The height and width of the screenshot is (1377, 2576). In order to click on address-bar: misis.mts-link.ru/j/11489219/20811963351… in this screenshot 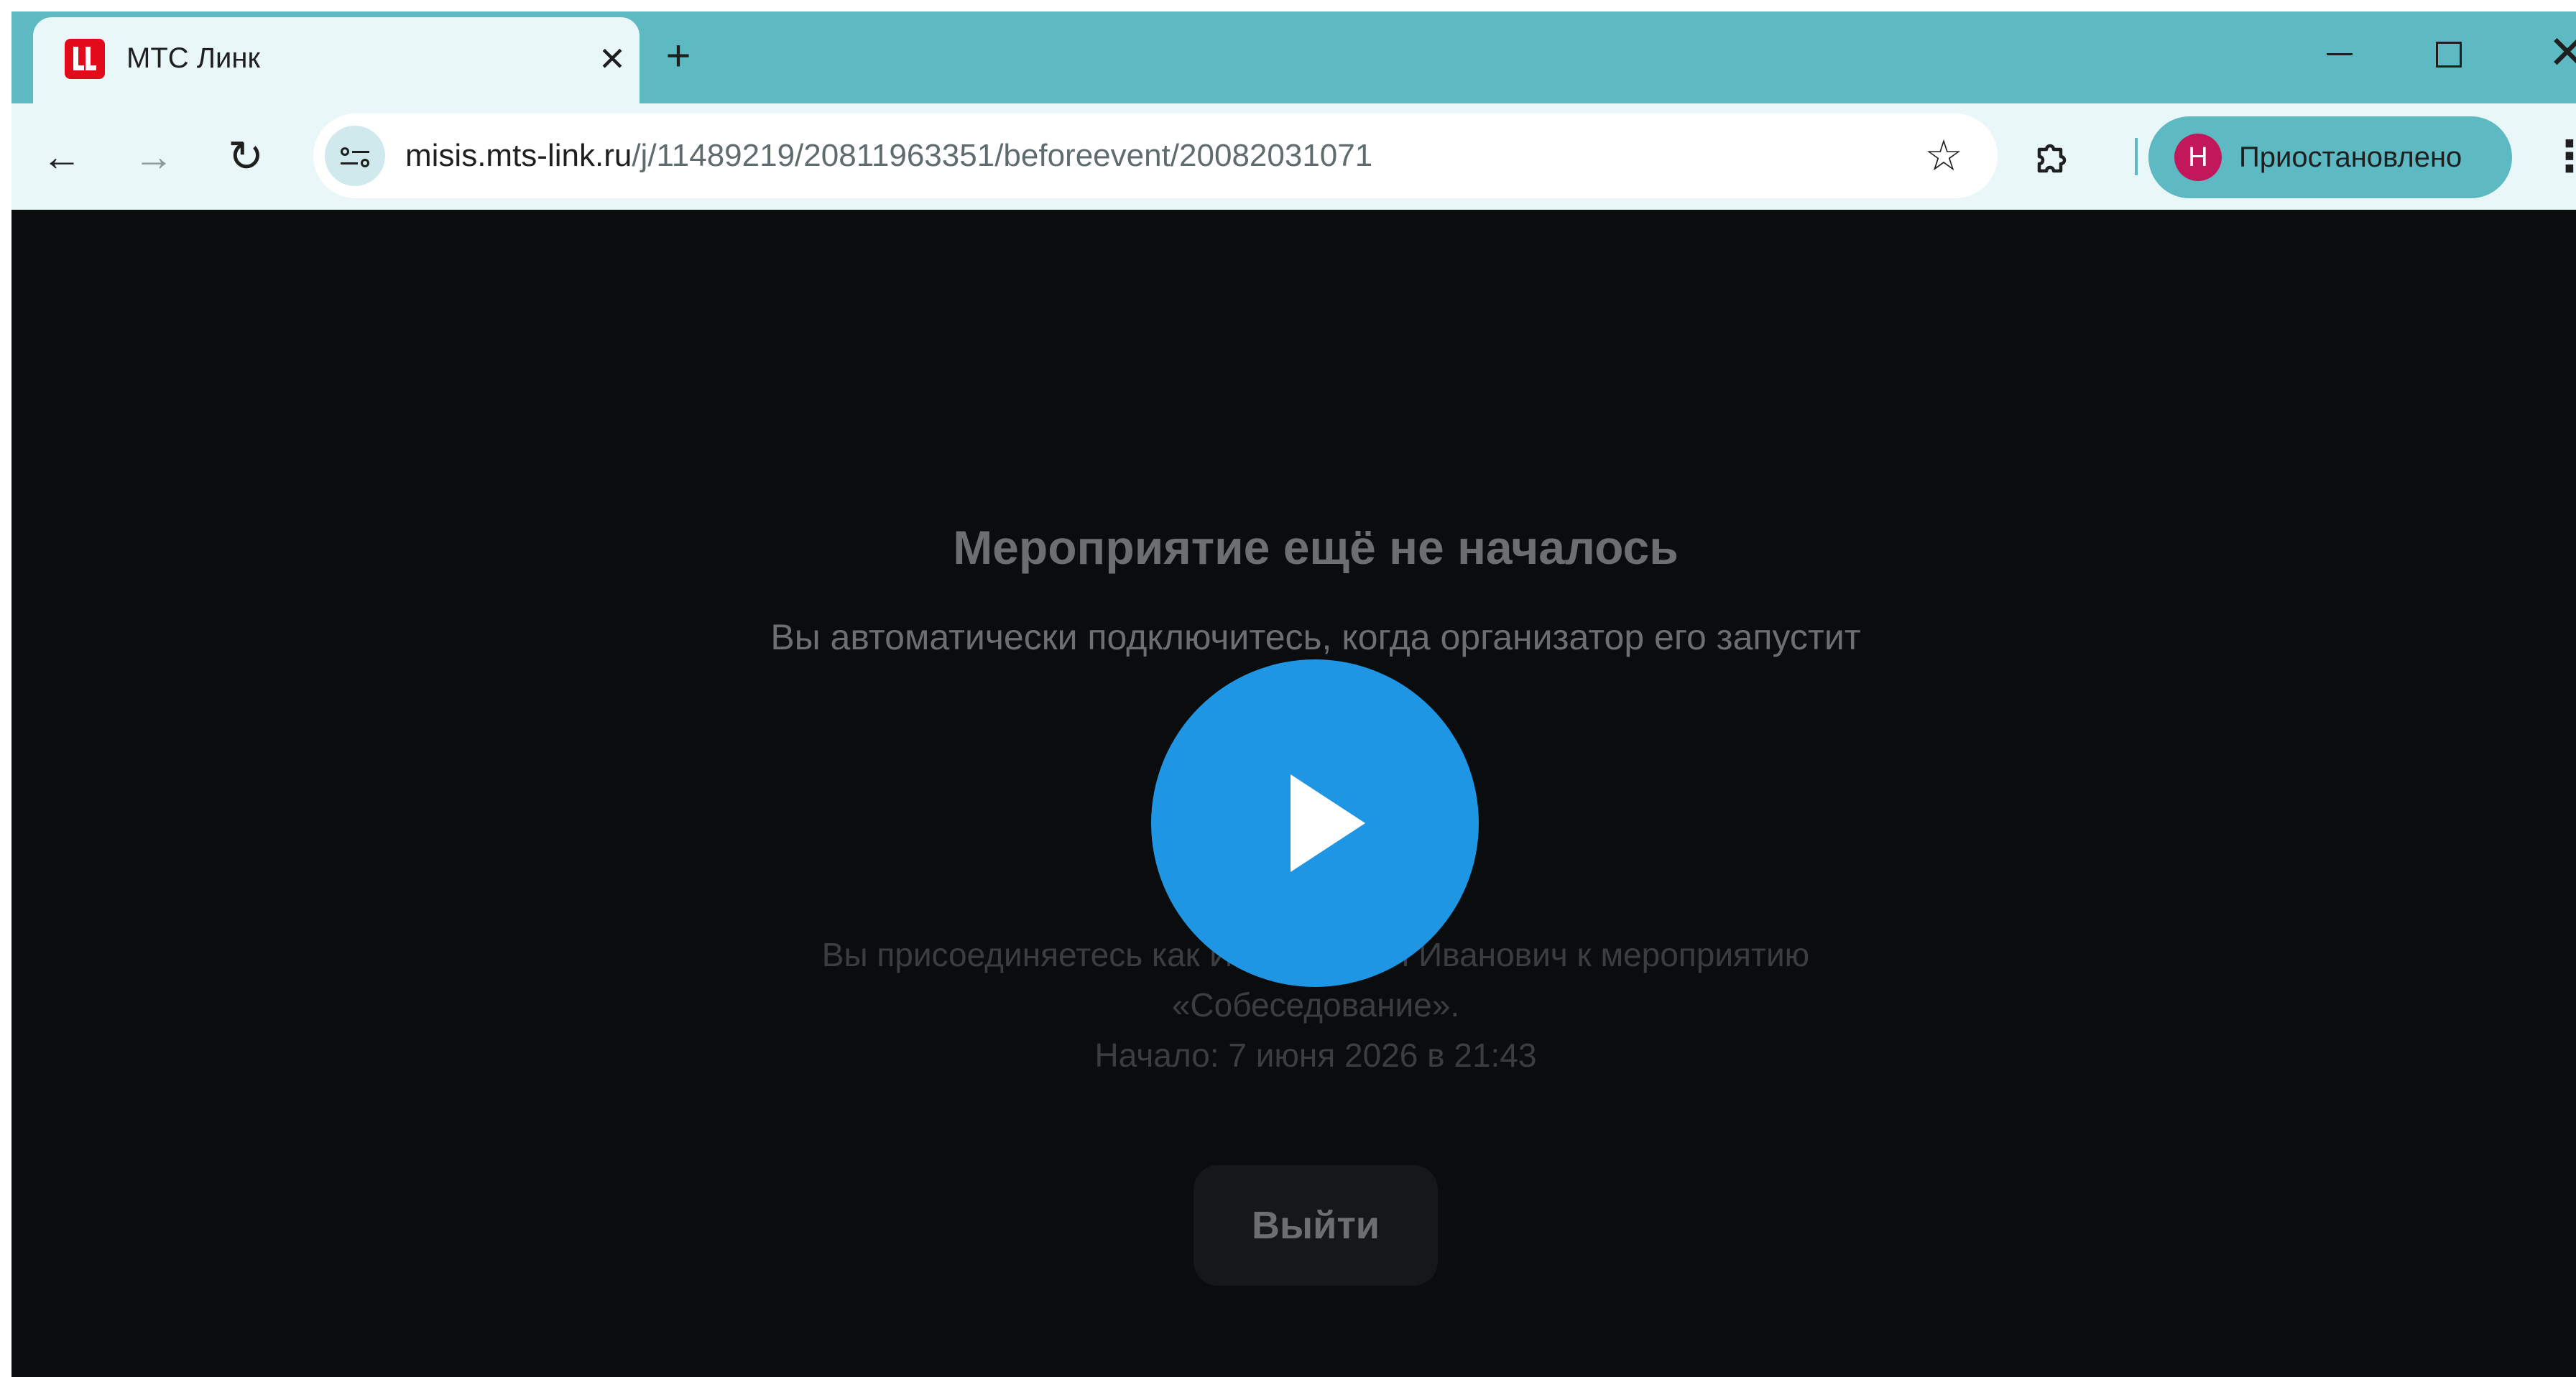, I will do `click(1155, 155)`.